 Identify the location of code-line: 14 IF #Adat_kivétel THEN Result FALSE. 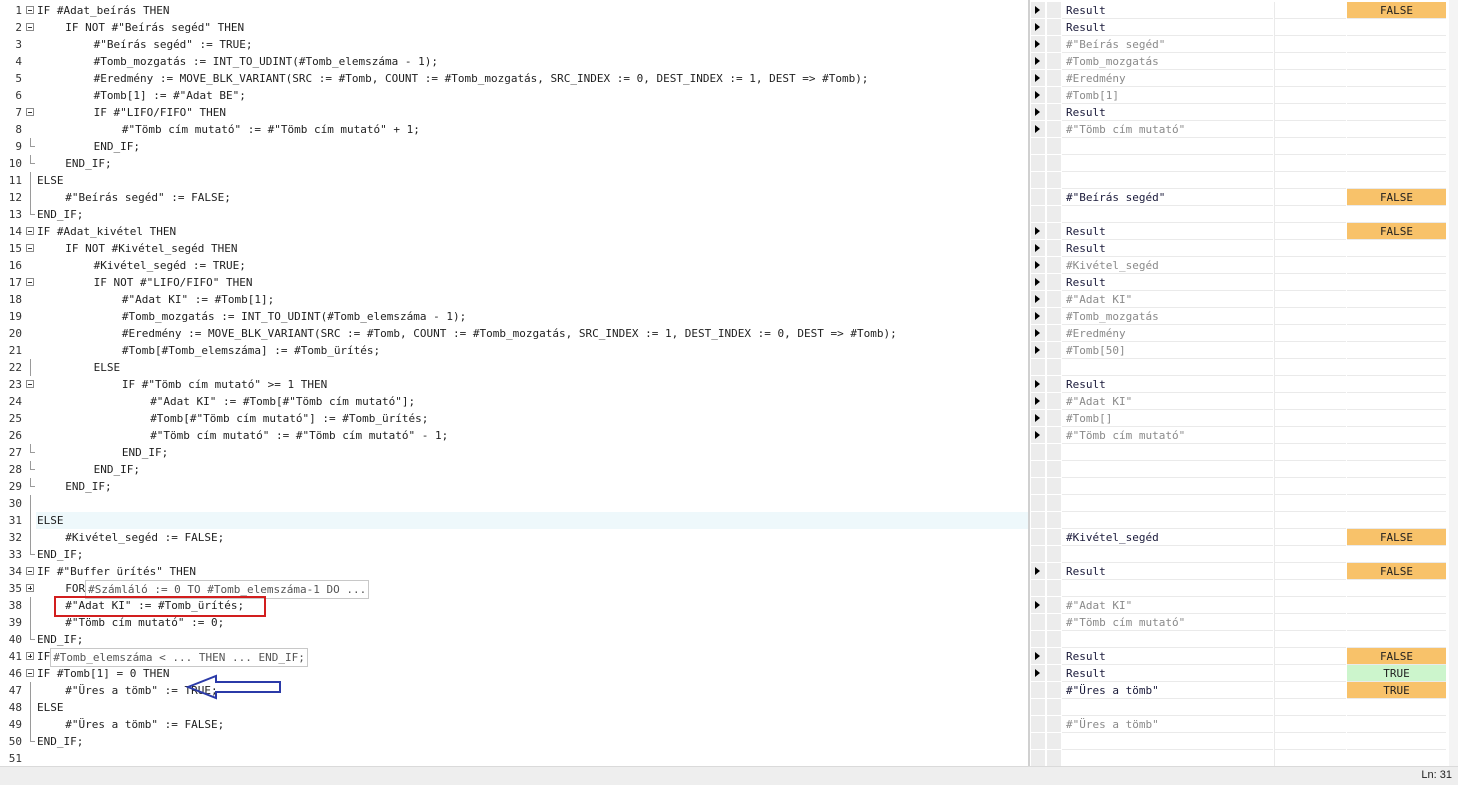
(729, 231).